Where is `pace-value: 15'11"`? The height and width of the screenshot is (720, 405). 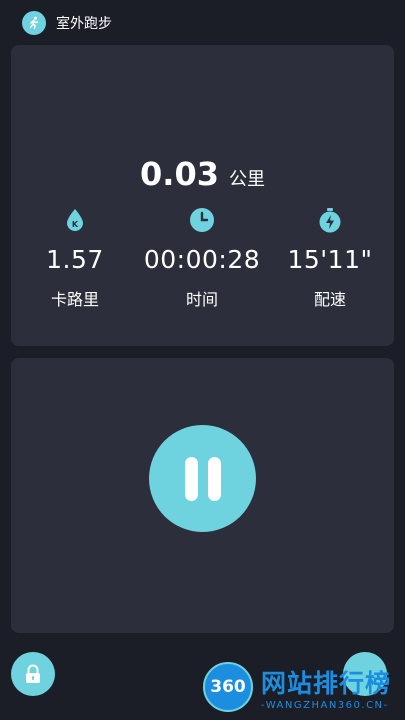
pace-value: 15'11" is located at coordinates (330, 259).